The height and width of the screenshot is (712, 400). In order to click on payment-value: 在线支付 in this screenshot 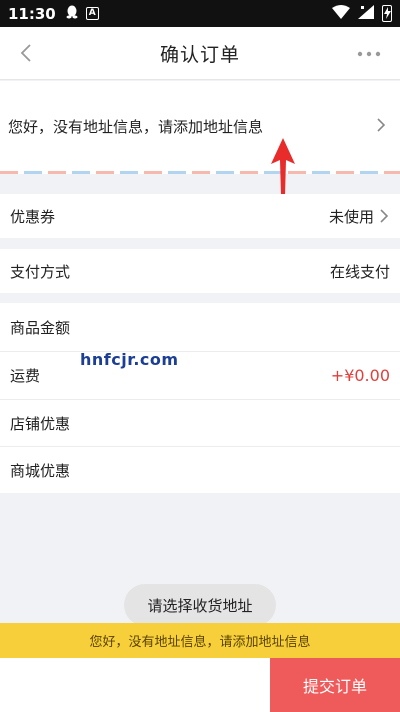, I will do `click(359, 271)`.